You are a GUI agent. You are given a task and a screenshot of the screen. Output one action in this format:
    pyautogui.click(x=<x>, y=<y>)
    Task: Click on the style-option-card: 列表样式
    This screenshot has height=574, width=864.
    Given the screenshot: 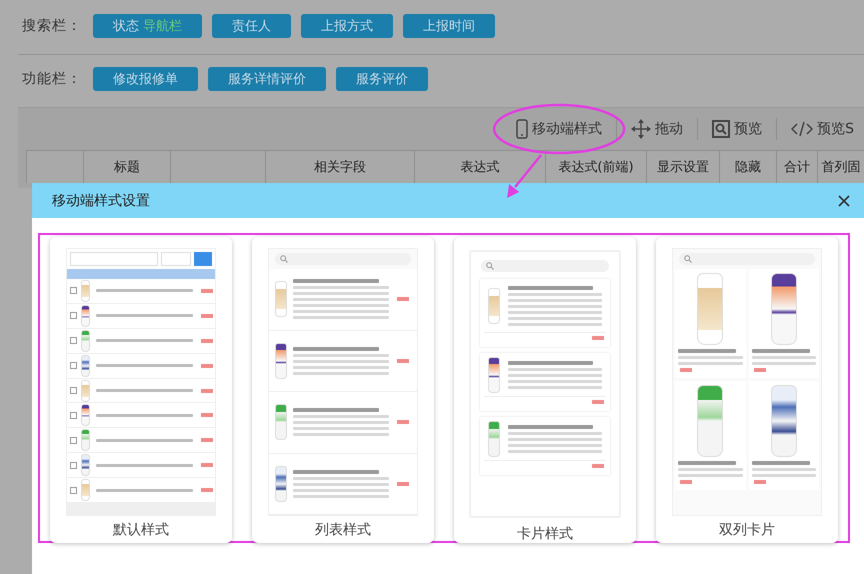 What is the action you would take?
    pyautogui.click(x=343, y=390)
    